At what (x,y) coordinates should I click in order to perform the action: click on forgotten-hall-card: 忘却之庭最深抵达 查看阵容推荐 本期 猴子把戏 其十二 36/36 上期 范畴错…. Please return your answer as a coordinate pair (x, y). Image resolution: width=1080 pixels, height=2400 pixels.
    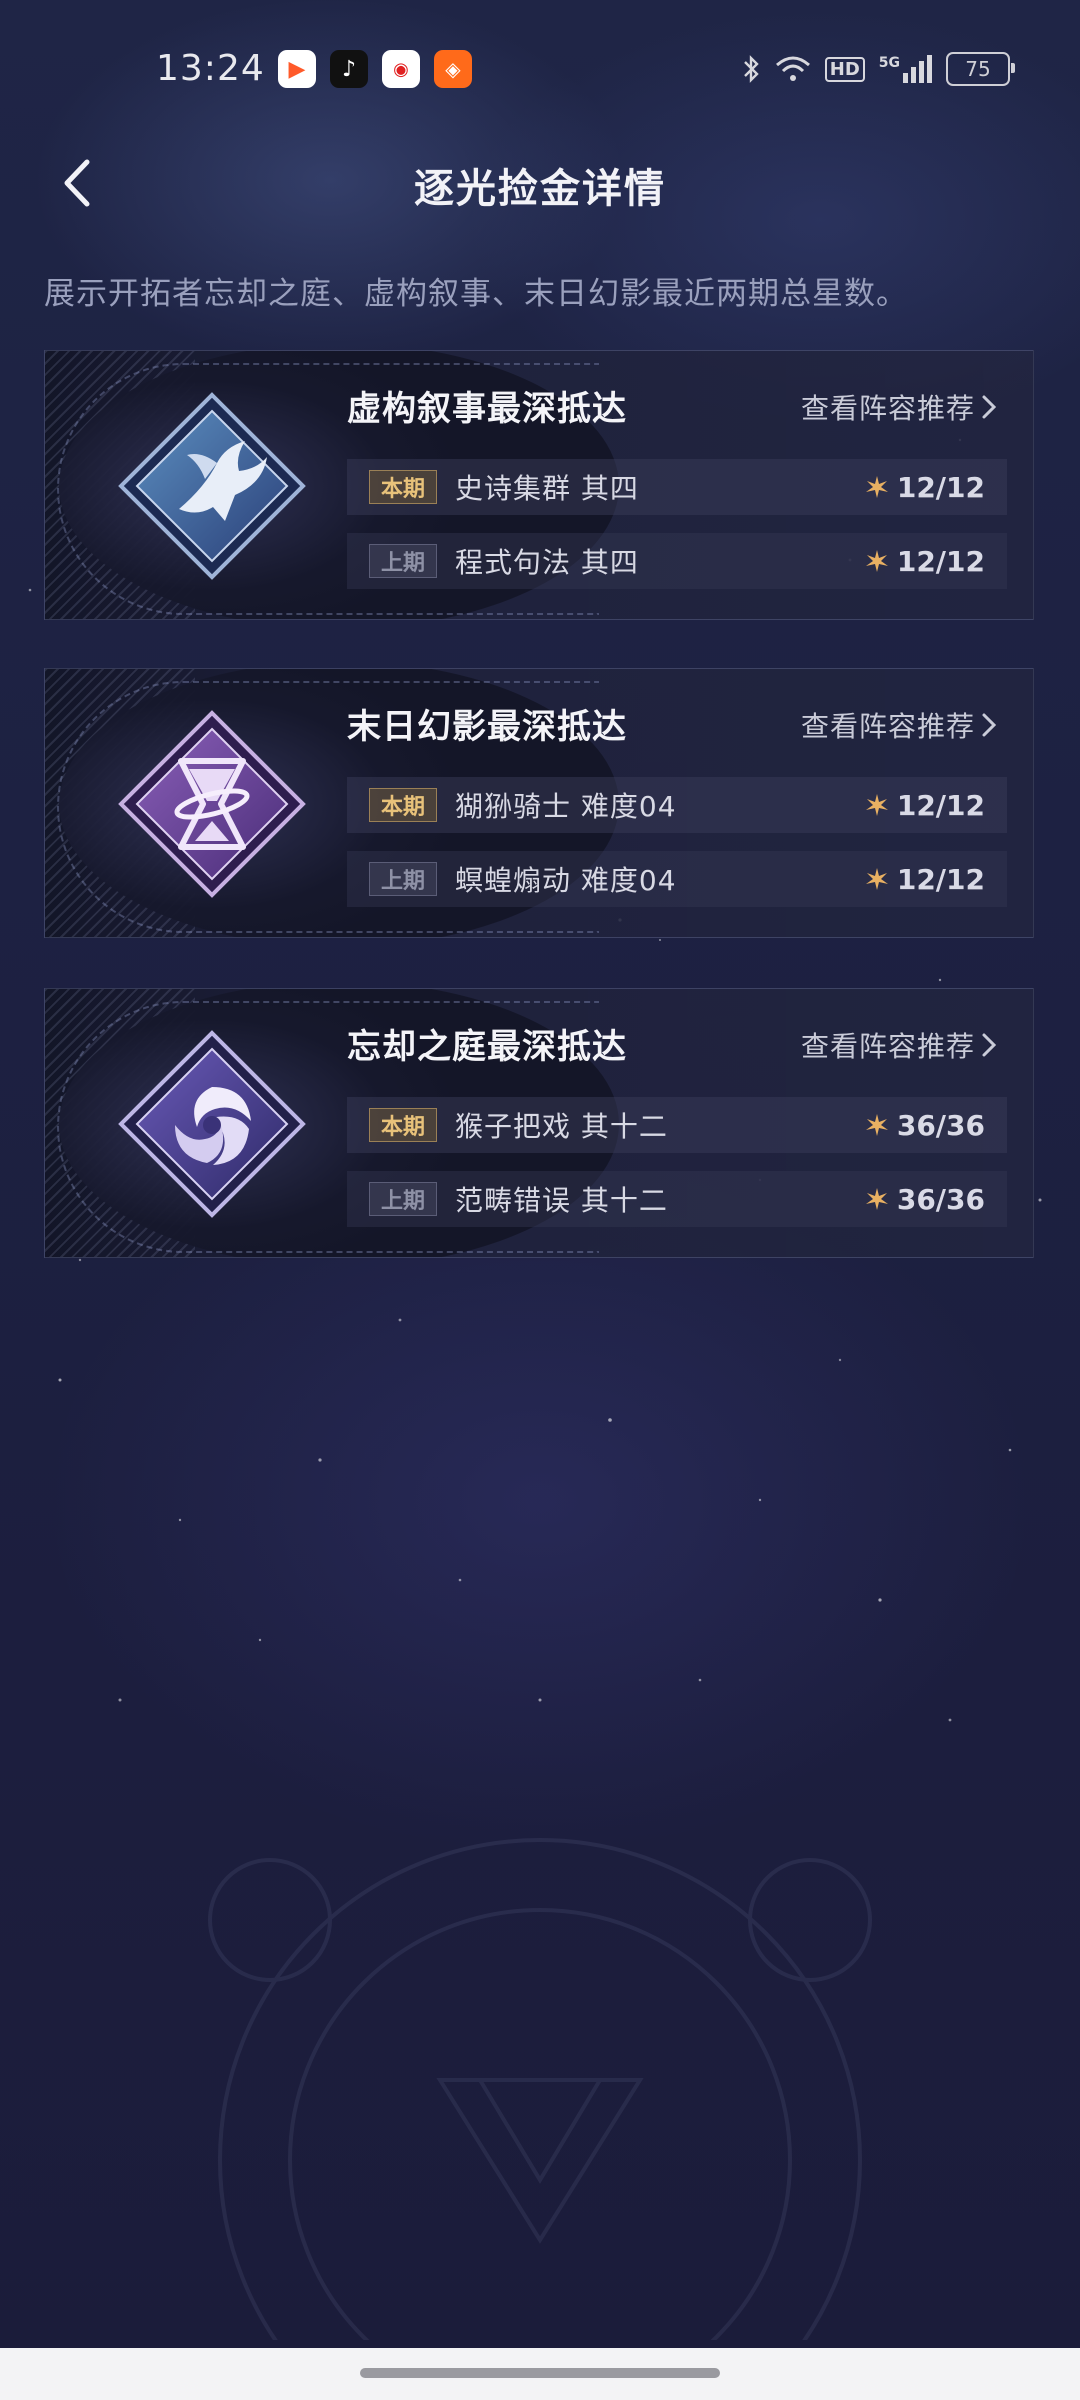
    Looking at the image, I should click on (539, 1123).